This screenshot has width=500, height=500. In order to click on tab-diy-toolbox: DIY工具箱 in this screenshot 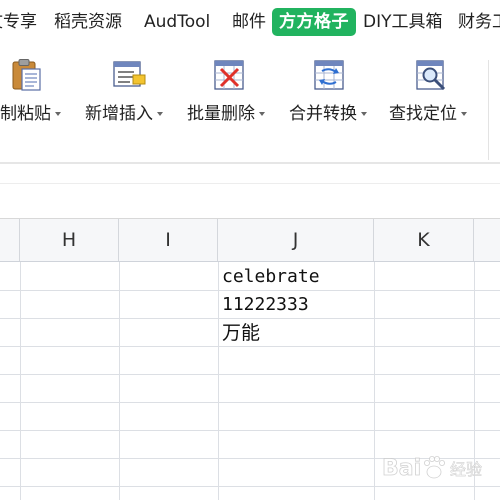, I will do `click(403, 22)`.